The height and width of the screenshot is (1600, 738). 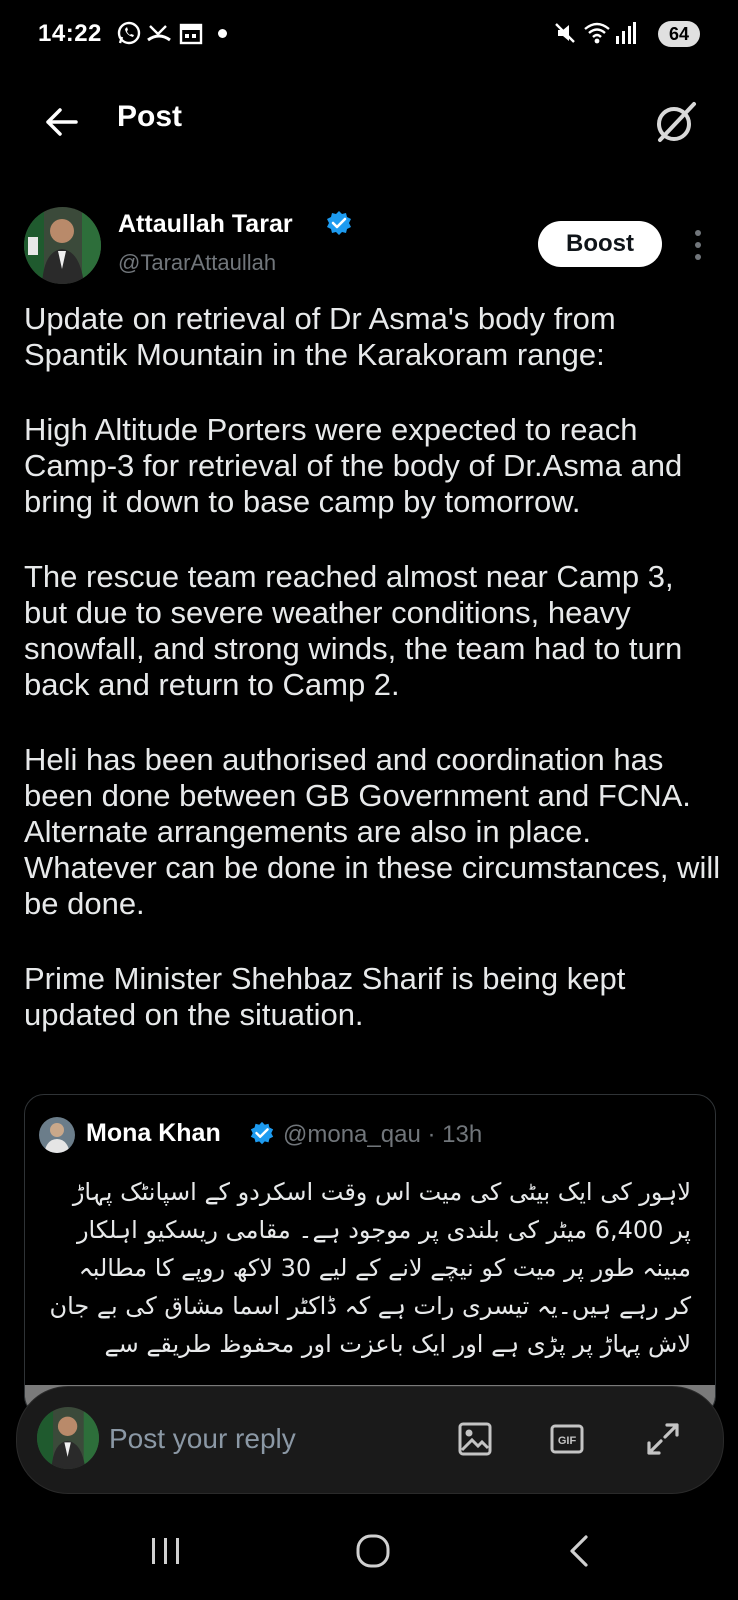 I want to click on gif-icon: GIF, so click(x=567, y=1439).